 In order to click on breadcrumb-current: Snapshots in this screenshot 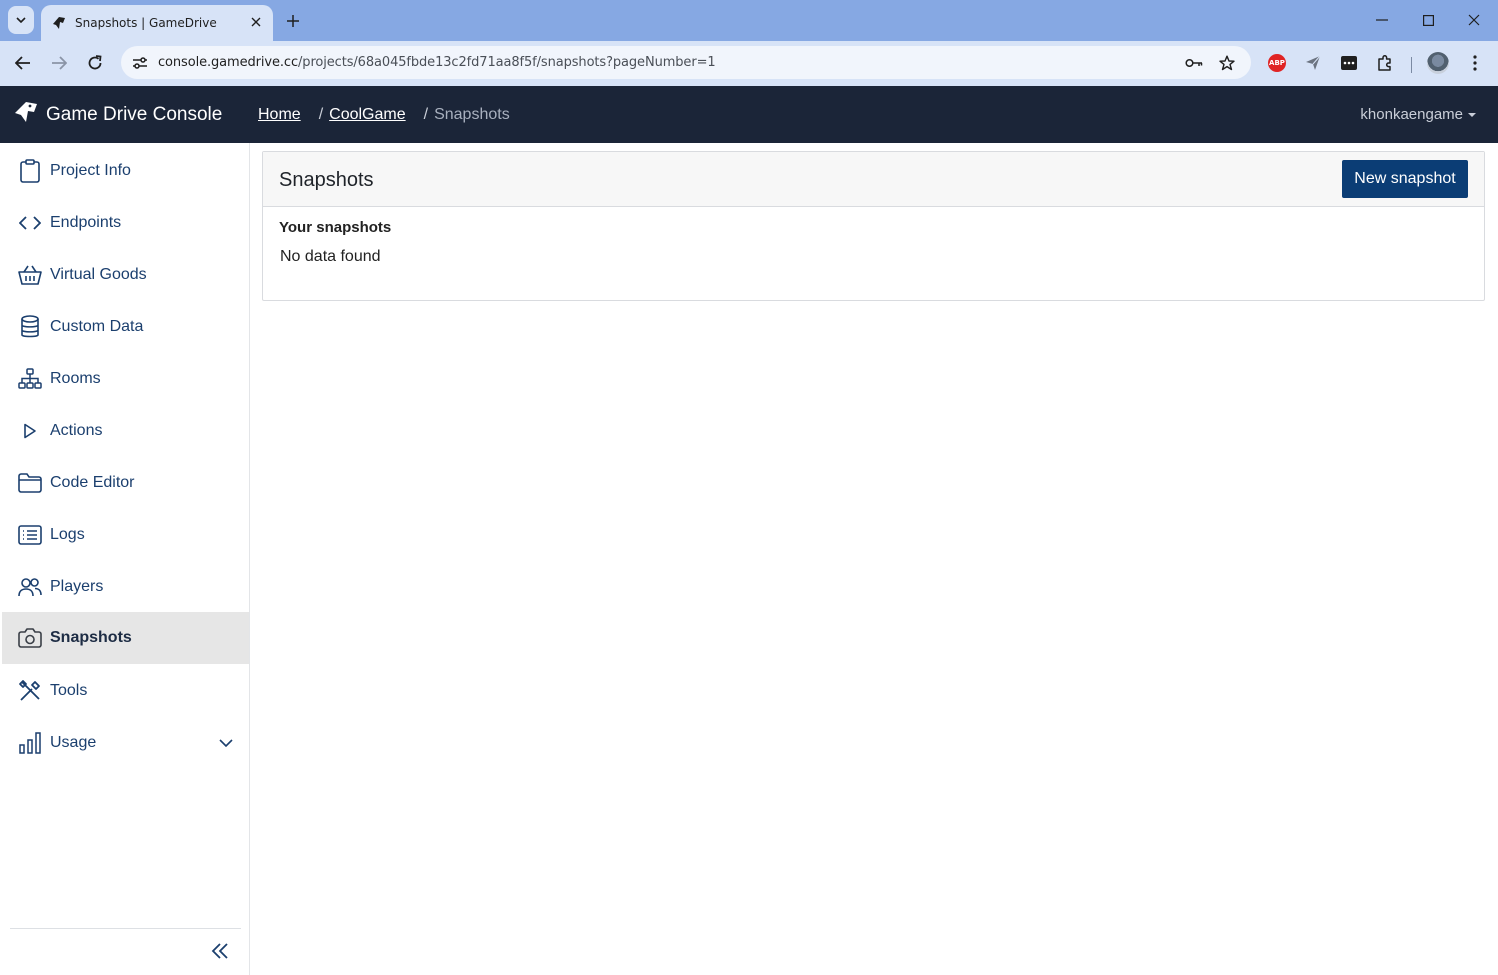, I will do `click(472, 114)`.